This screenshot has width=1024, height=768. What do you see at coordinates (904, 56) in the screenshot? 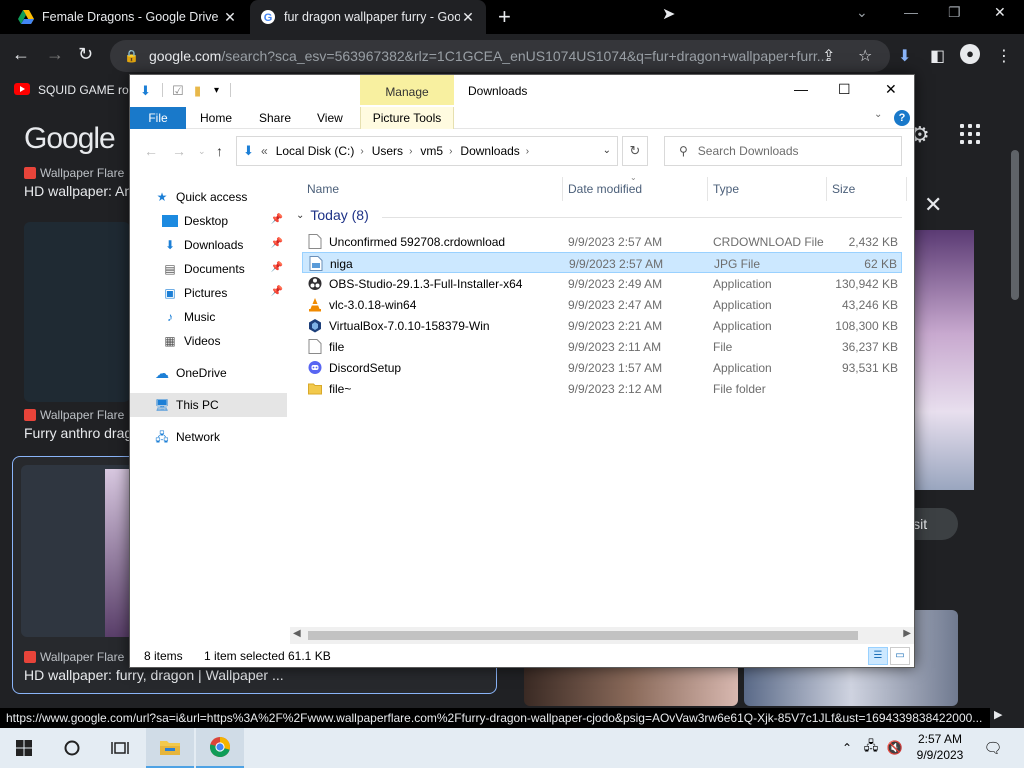
I see `download-icon: ⬇` at bounding box center [904, 56].